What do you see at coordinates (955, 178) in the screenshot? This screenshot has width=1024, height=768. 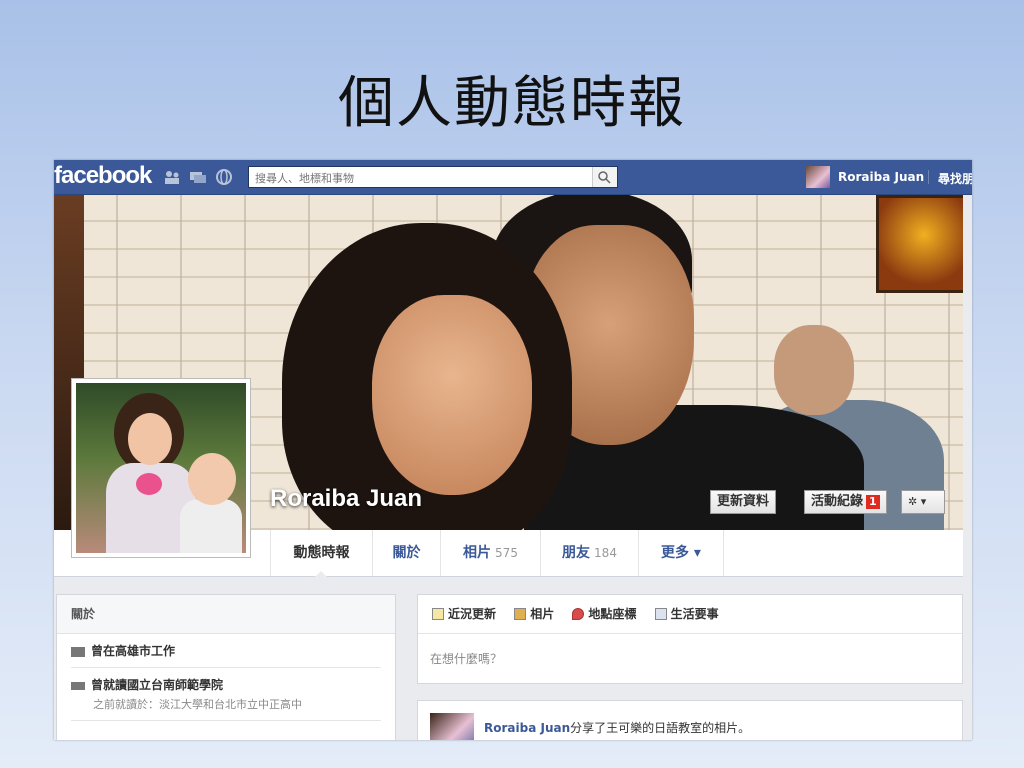 I see `find-friends-link: 尋找朋友` at bounding box center [955, 178].